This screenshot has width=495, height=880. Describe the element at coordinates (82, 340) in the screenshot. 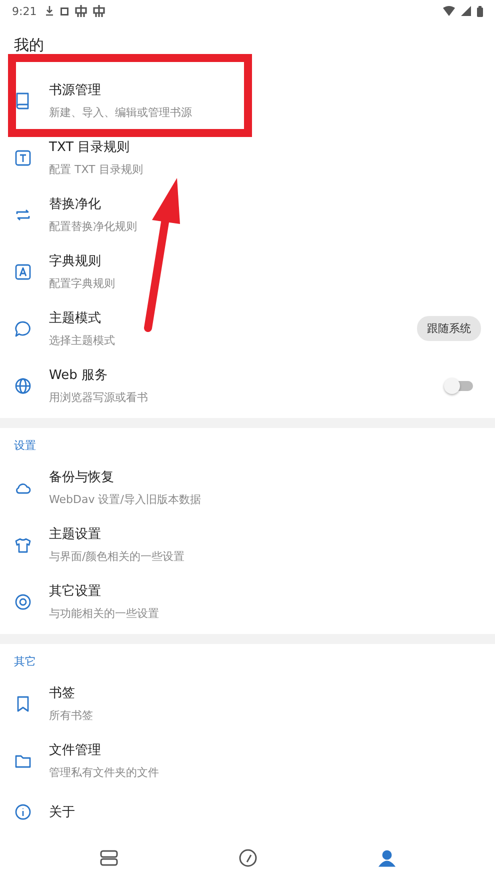

I see `item-subtitle: 选择主题模式` at that location.